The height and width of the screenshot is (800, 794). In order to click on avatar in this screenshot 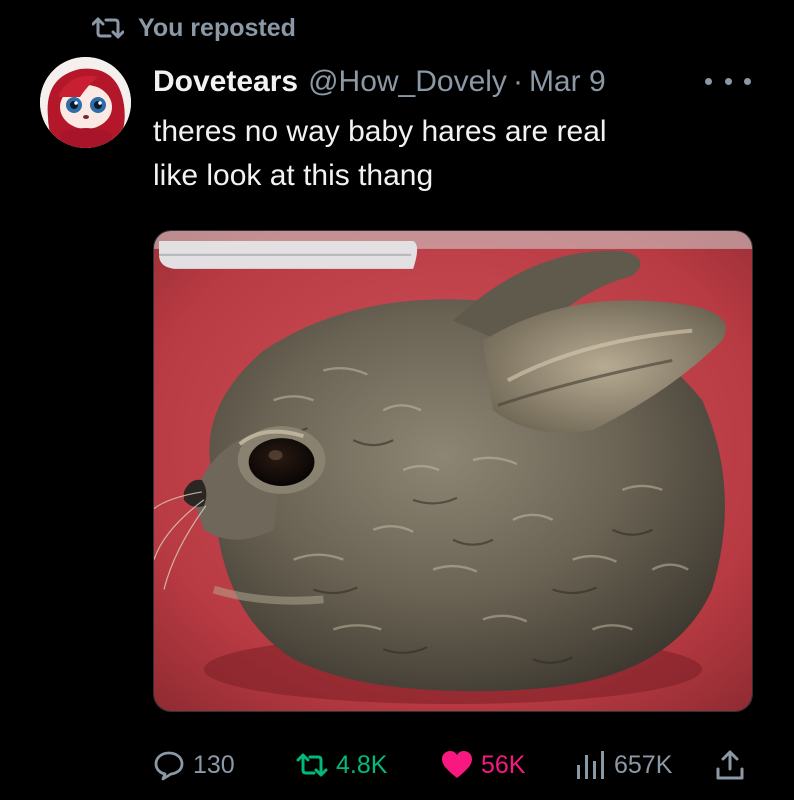, I will do `click(85, 102)`.